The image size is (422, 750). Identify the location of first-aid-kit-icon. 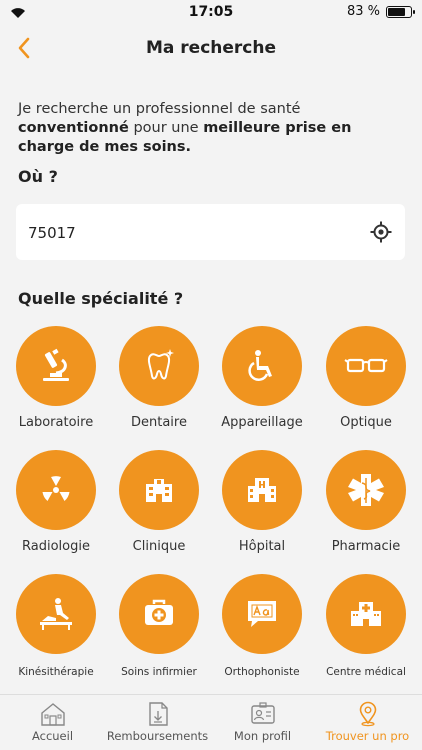
(159, 614).